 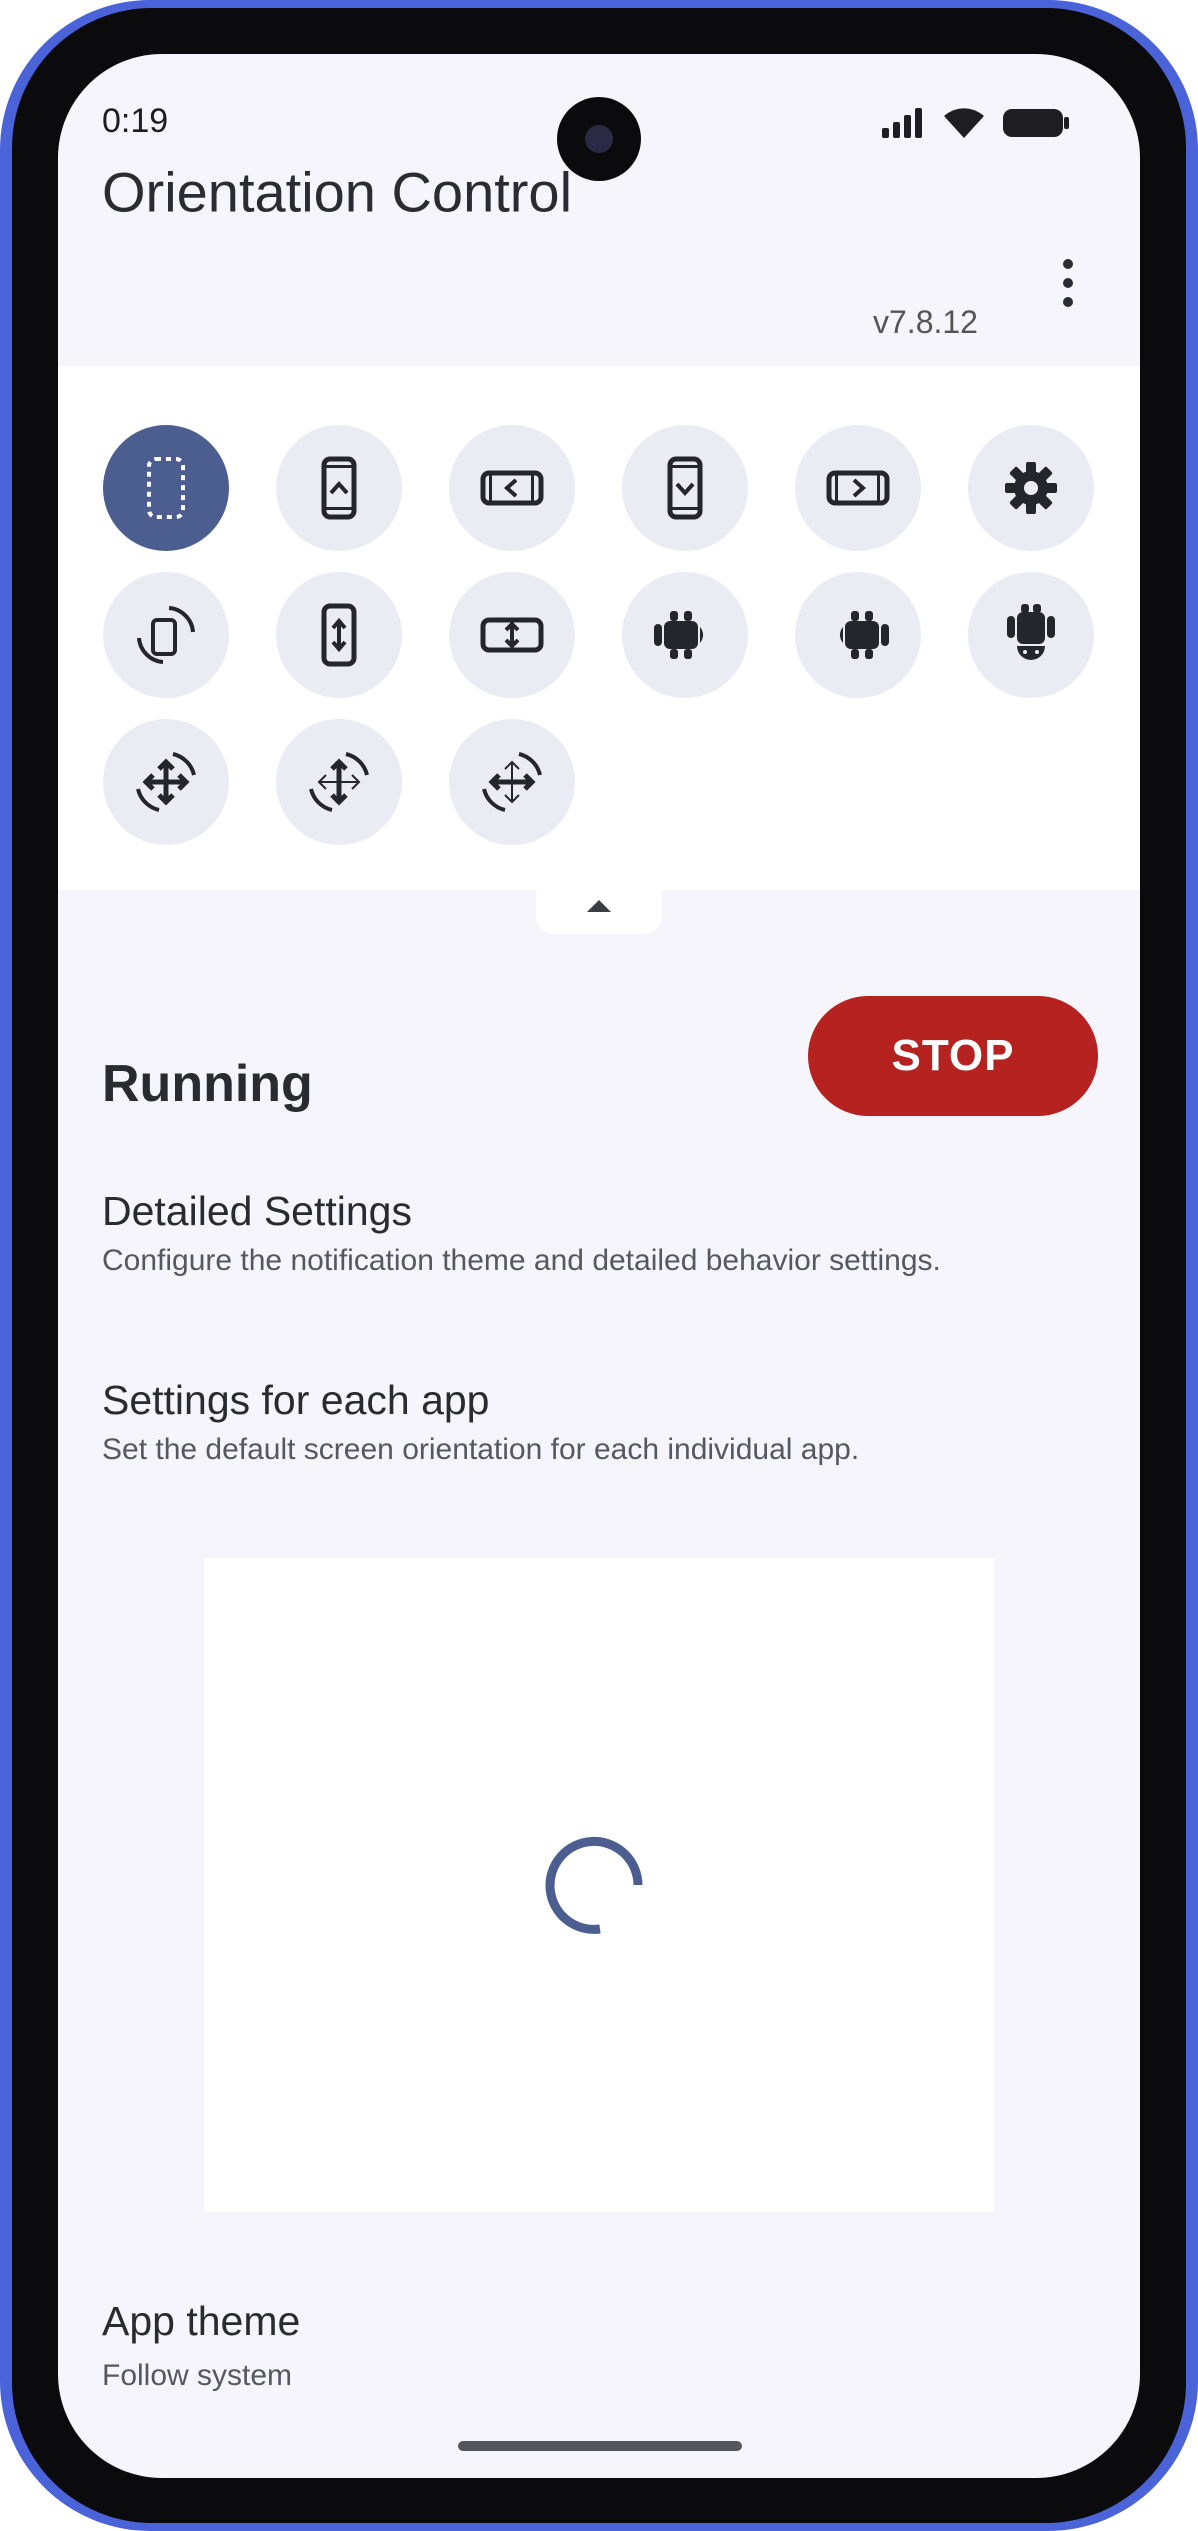 What do you see at coordinates (257, 1211) in the screenshot?
I see `detailed-settings-title: Detailed Settings` at bounding box center [257, 1211].